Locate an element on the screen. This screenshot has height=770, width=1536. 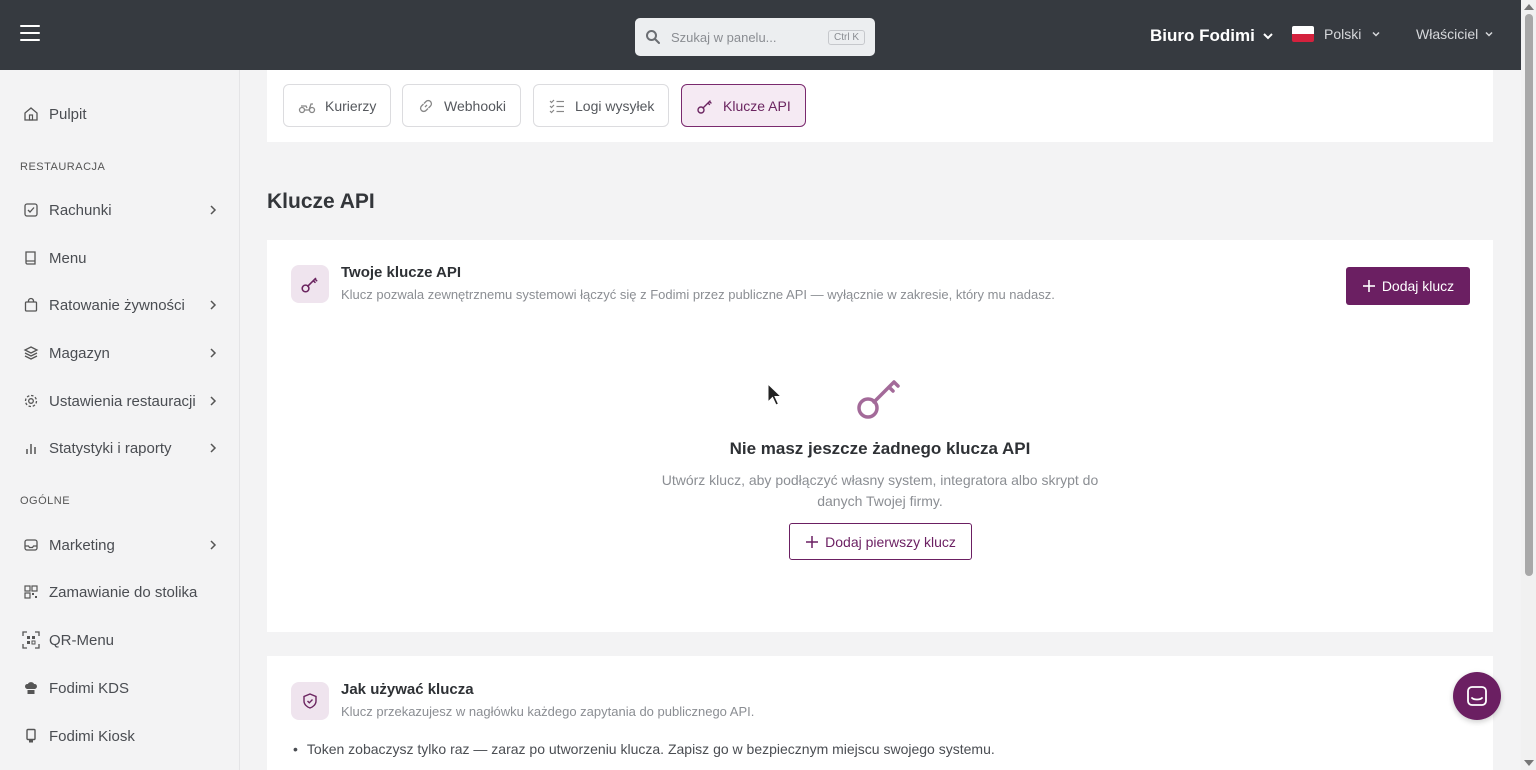
language-selector: Polski is located at coordinates (1336, 34).